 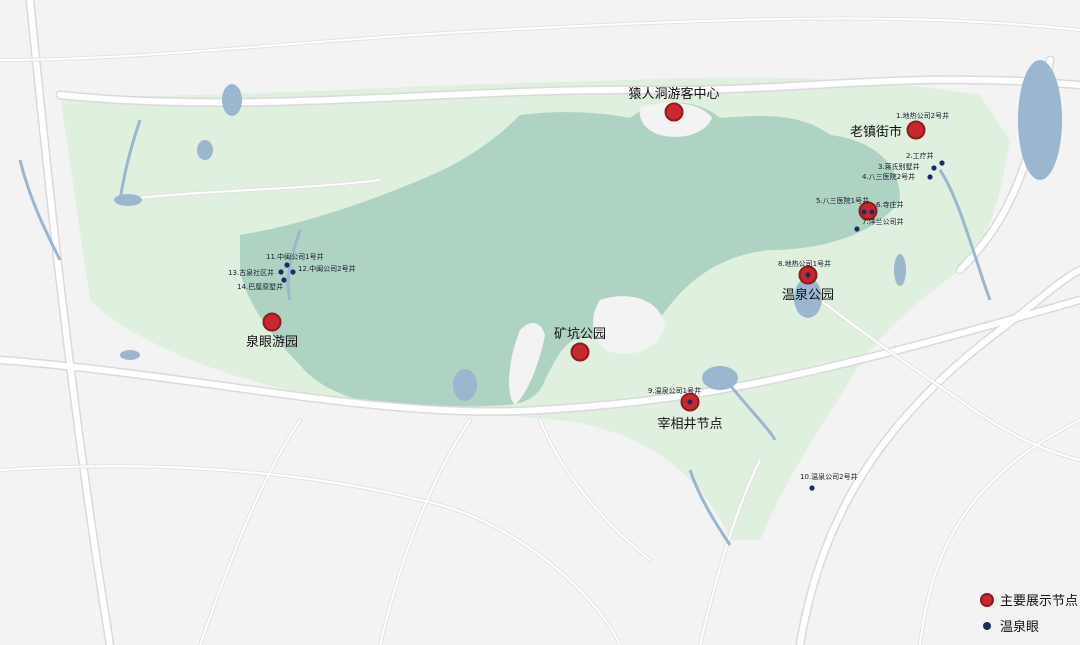 I want to click on hot-spring-label: 11.中闽公司1号井, so click(x=295, y=256).